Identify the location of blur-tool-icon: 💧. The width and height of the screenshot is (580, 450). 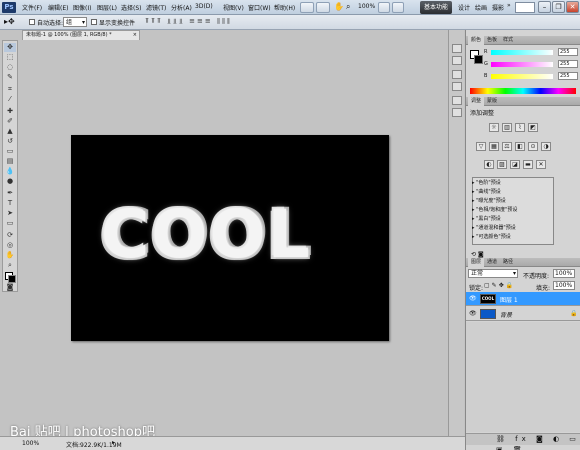
(10, 171).